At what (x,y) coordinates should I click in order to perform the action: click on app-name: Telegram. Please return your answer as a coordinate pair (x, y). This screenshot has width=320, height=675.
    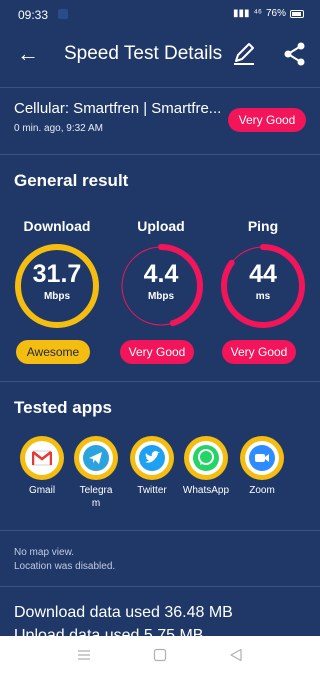
    Looking at the image, I should click on (96, 497).